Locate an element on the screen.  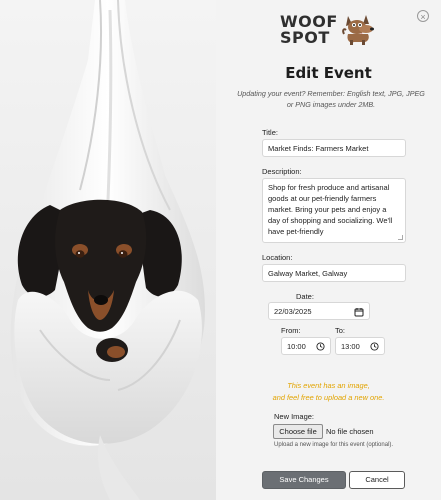
file-status: No file chosen is located at coordinates (350, 431).